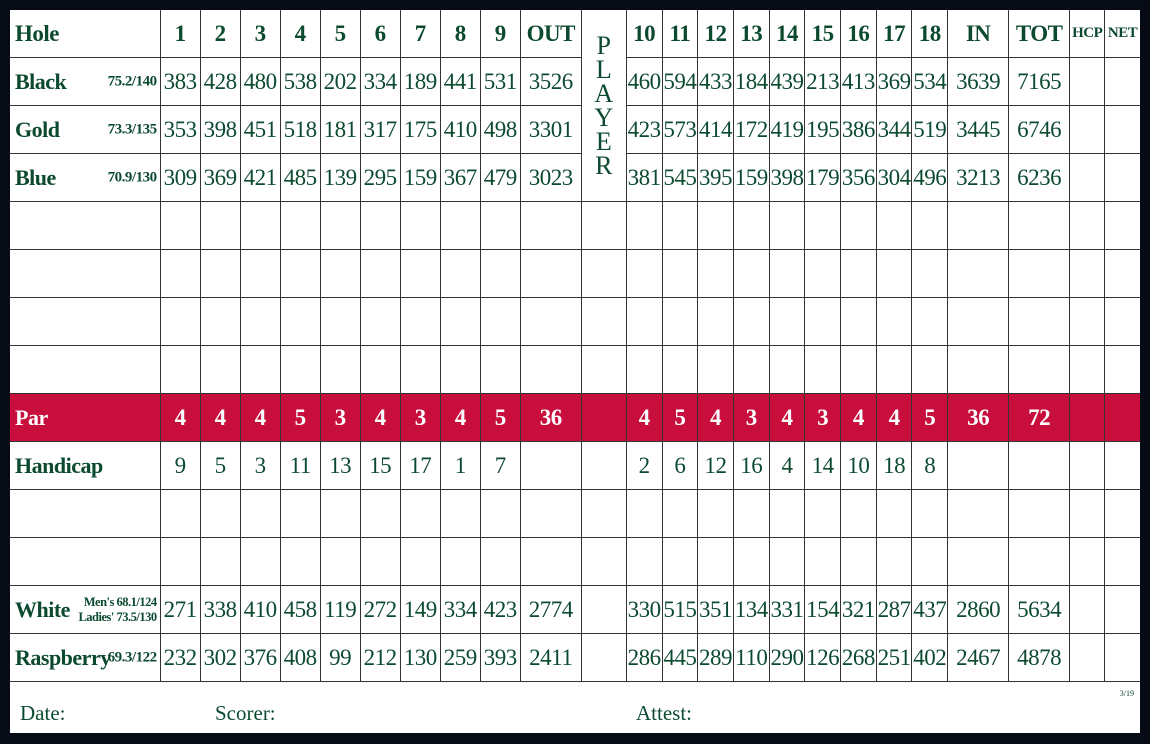 This screenshot has width=1150, height=744. Describe the element at coordinates (42, 713) in the screenshot. I see `date-field: Date:` at that location.